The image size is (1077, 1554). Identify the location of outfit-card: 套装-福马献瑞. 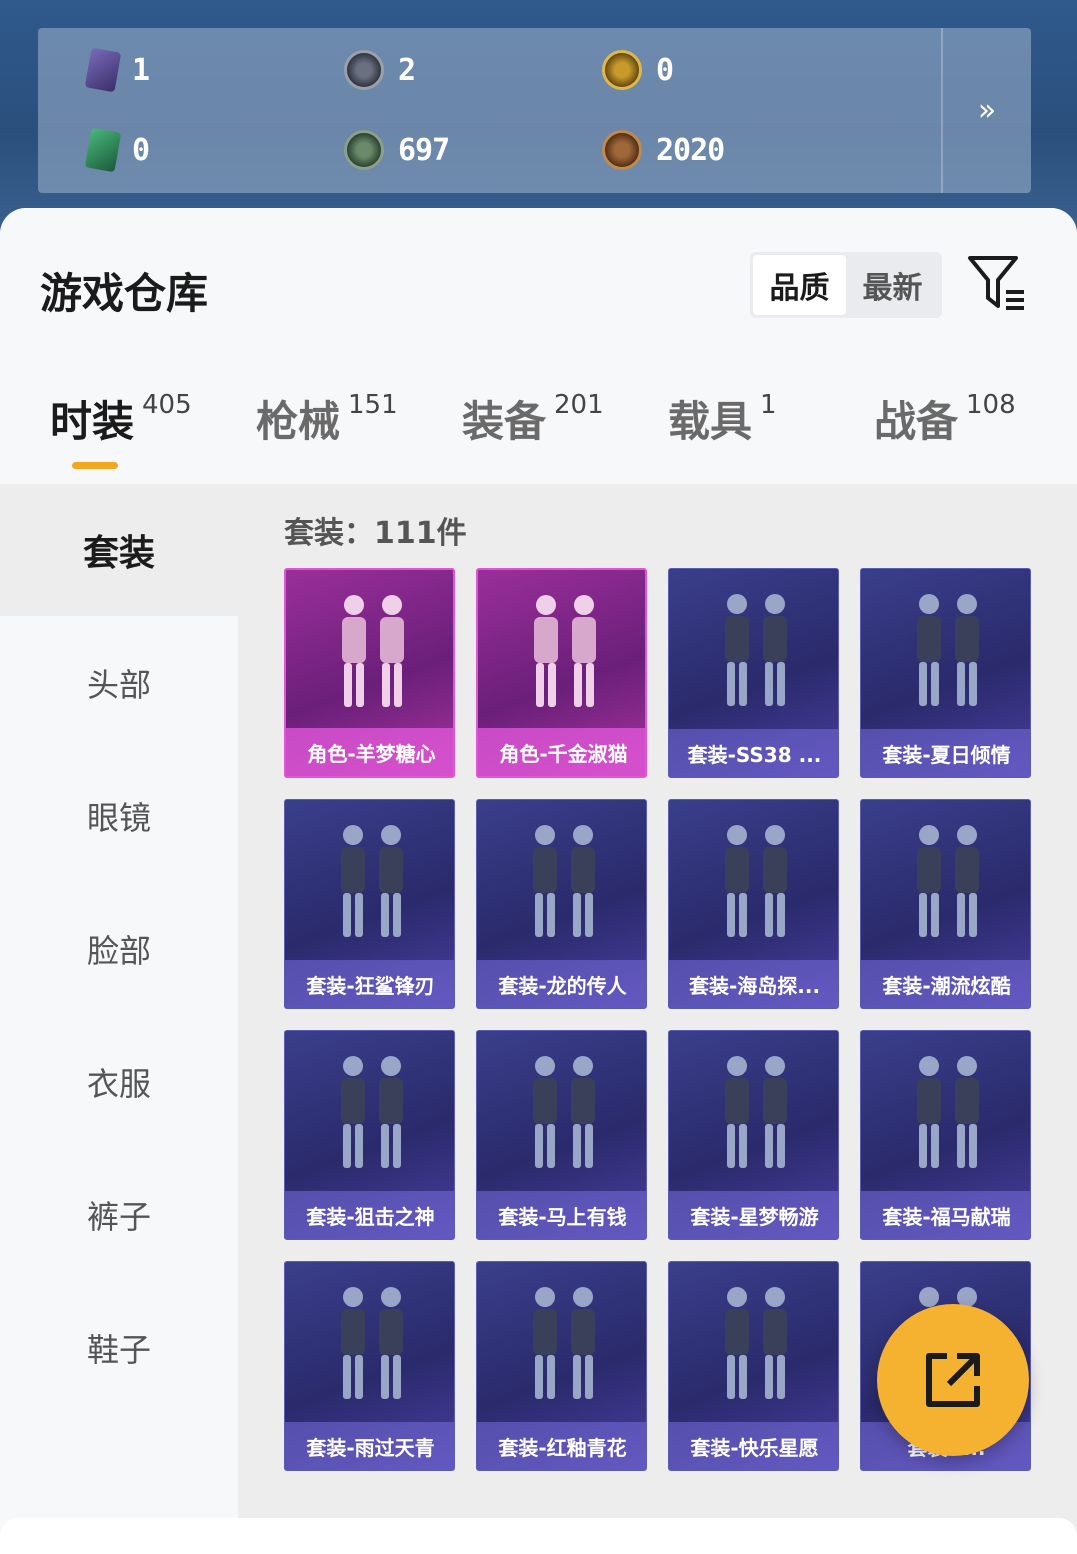
(945, 1135).